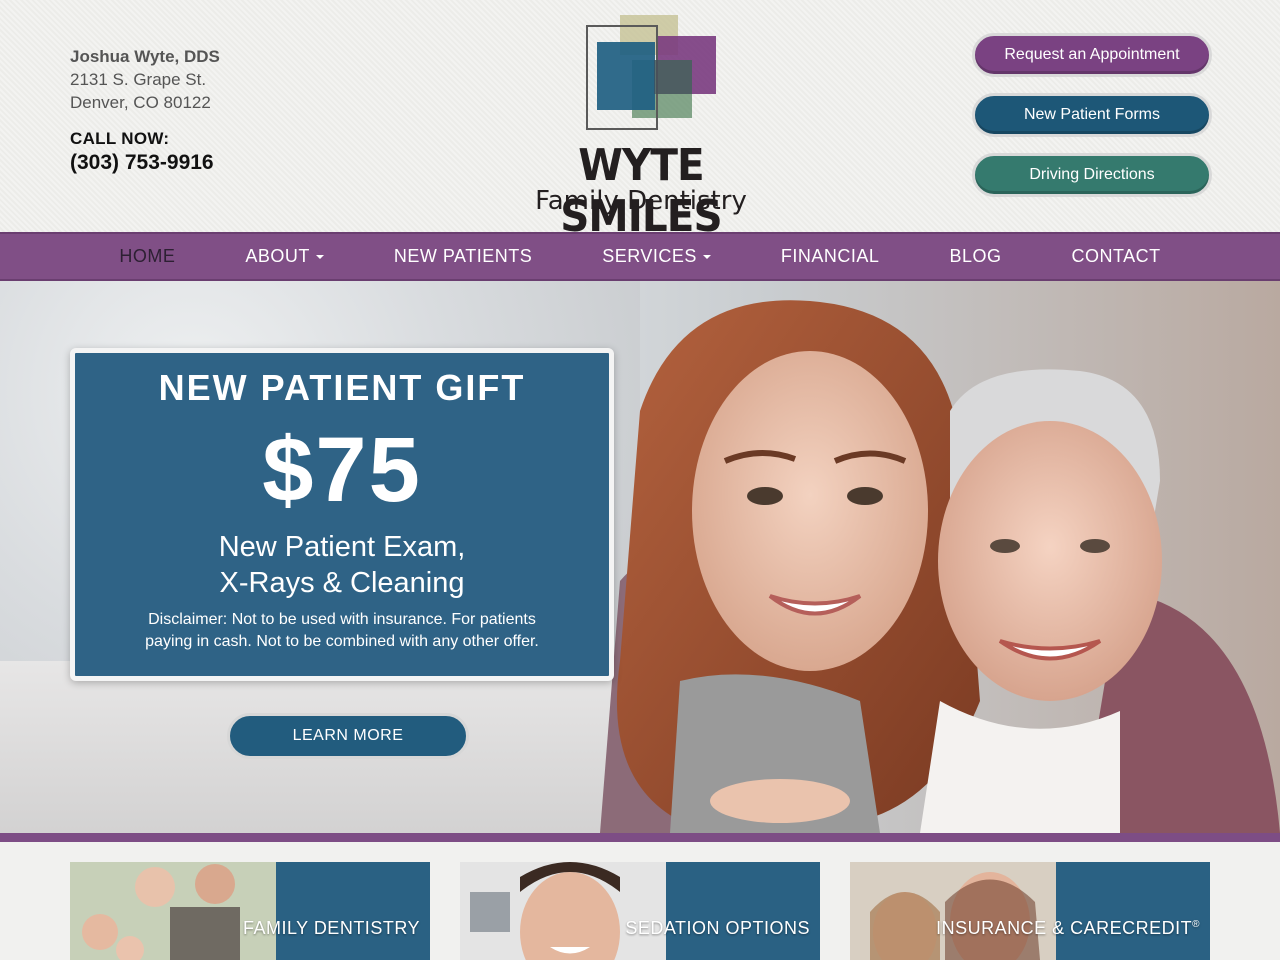  I want to click on offer-title: NEW PATIENT GIFT, so click(342, 387).